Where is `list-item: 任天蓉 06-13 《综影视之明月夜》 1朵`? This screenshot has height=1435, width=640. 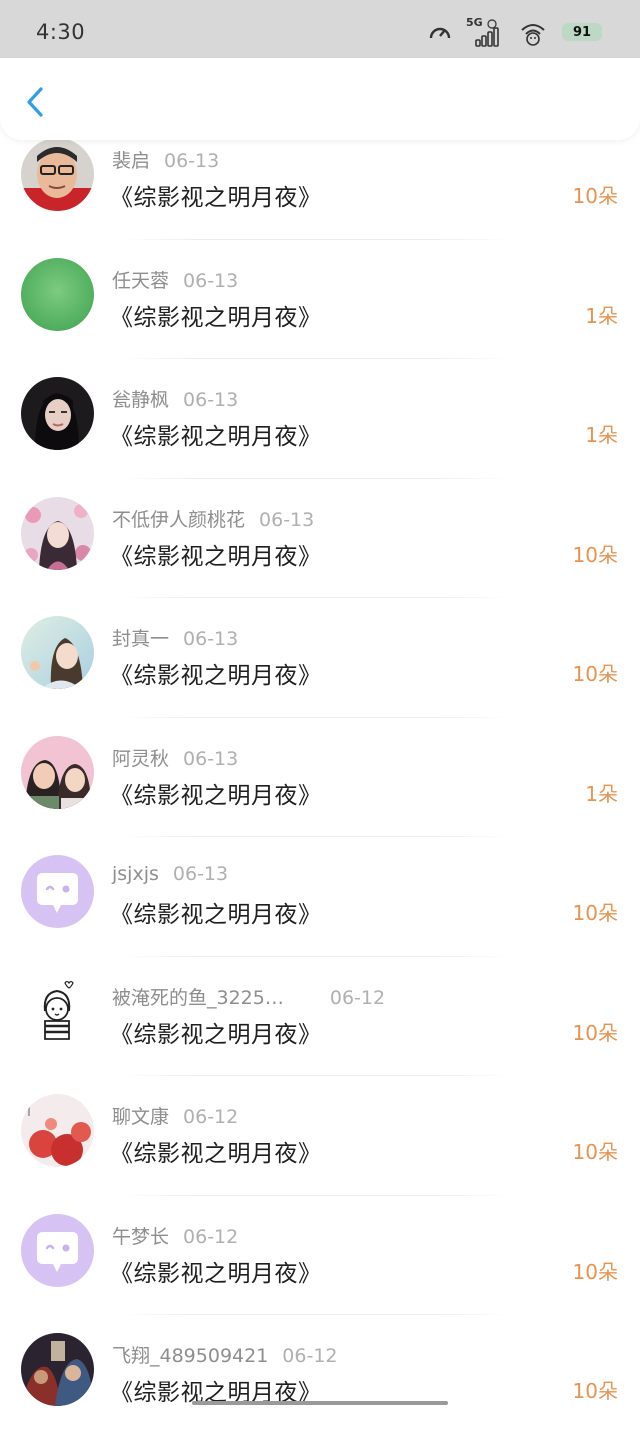
list-item: 任天蓉 06-13 《综影视之明月夜》 1朵 is located at coordinates (320, 300).